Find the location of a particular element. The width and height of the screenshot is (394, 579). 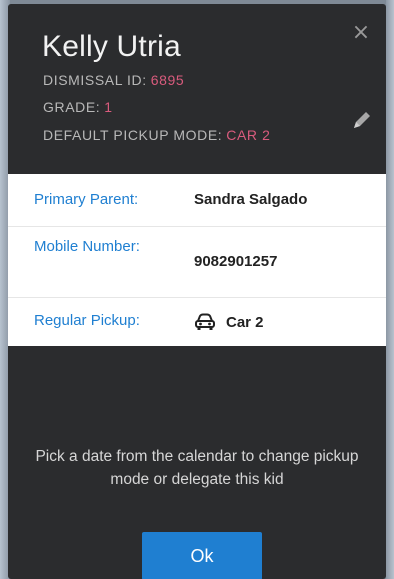

dismissal-id-row: DISMISSAL ID: 6895 is located at coordinates (113, 80).